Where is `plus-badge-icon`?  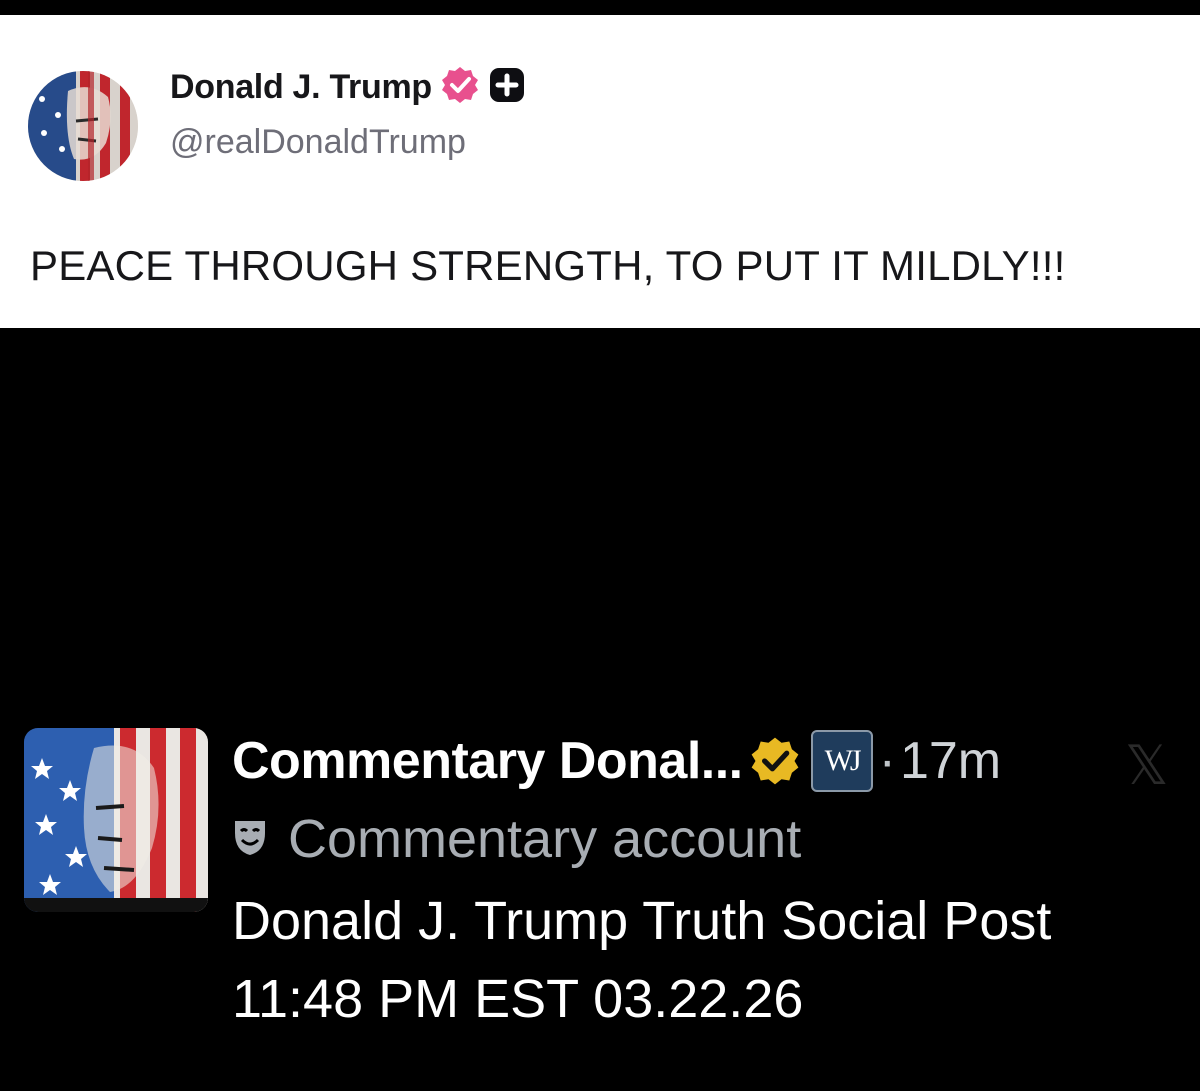 plus-badge-icon is located at coordinates (507, 87).